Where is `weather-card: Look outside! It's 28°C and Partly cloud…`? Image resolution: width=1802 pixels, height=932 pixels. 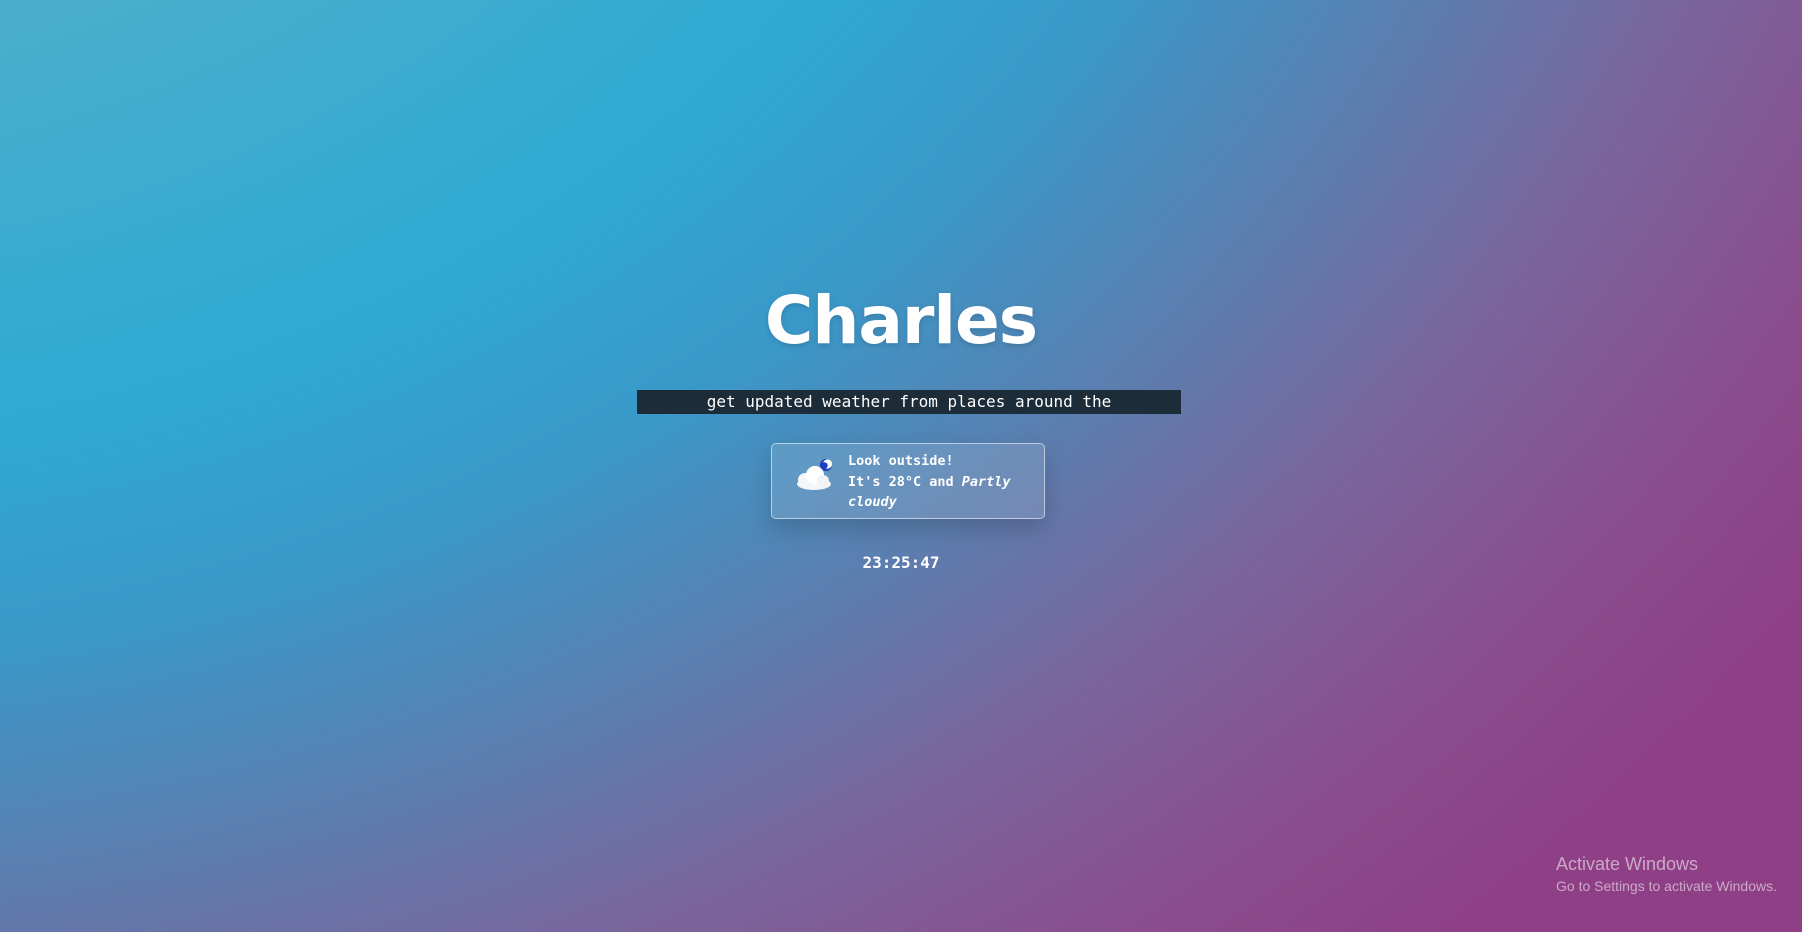 weather-card: Look outside! It's 28°C and Partly cloud… is located at coordinates (908, 481).